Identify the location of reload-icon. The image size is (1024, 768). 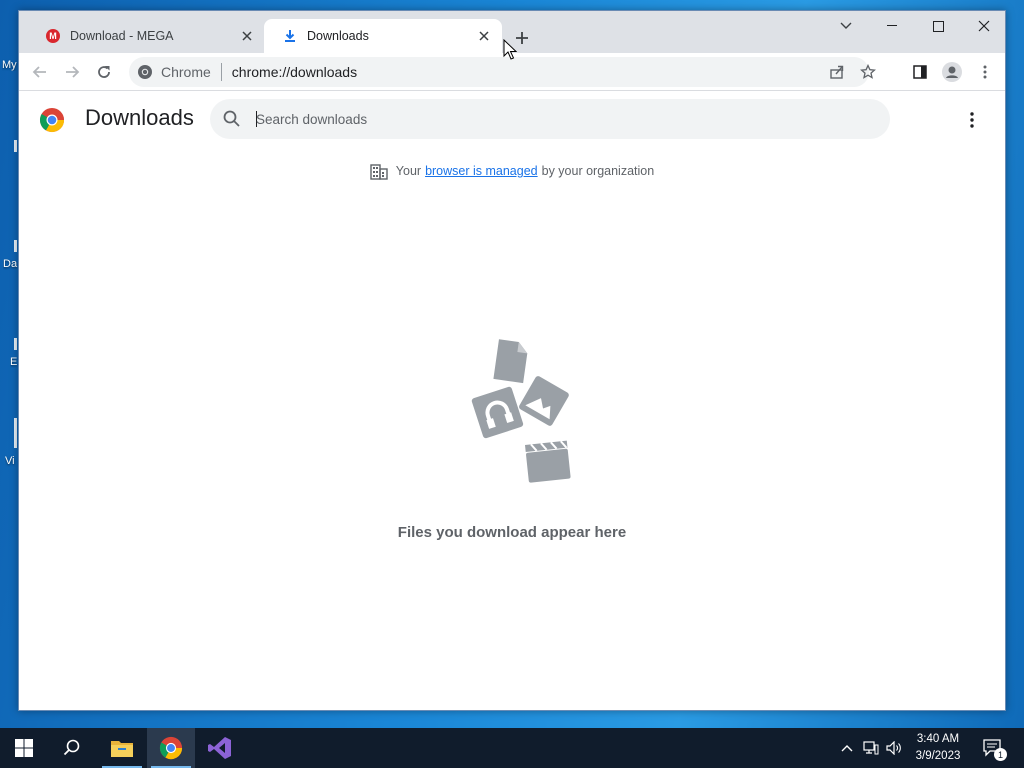
(104, 72).